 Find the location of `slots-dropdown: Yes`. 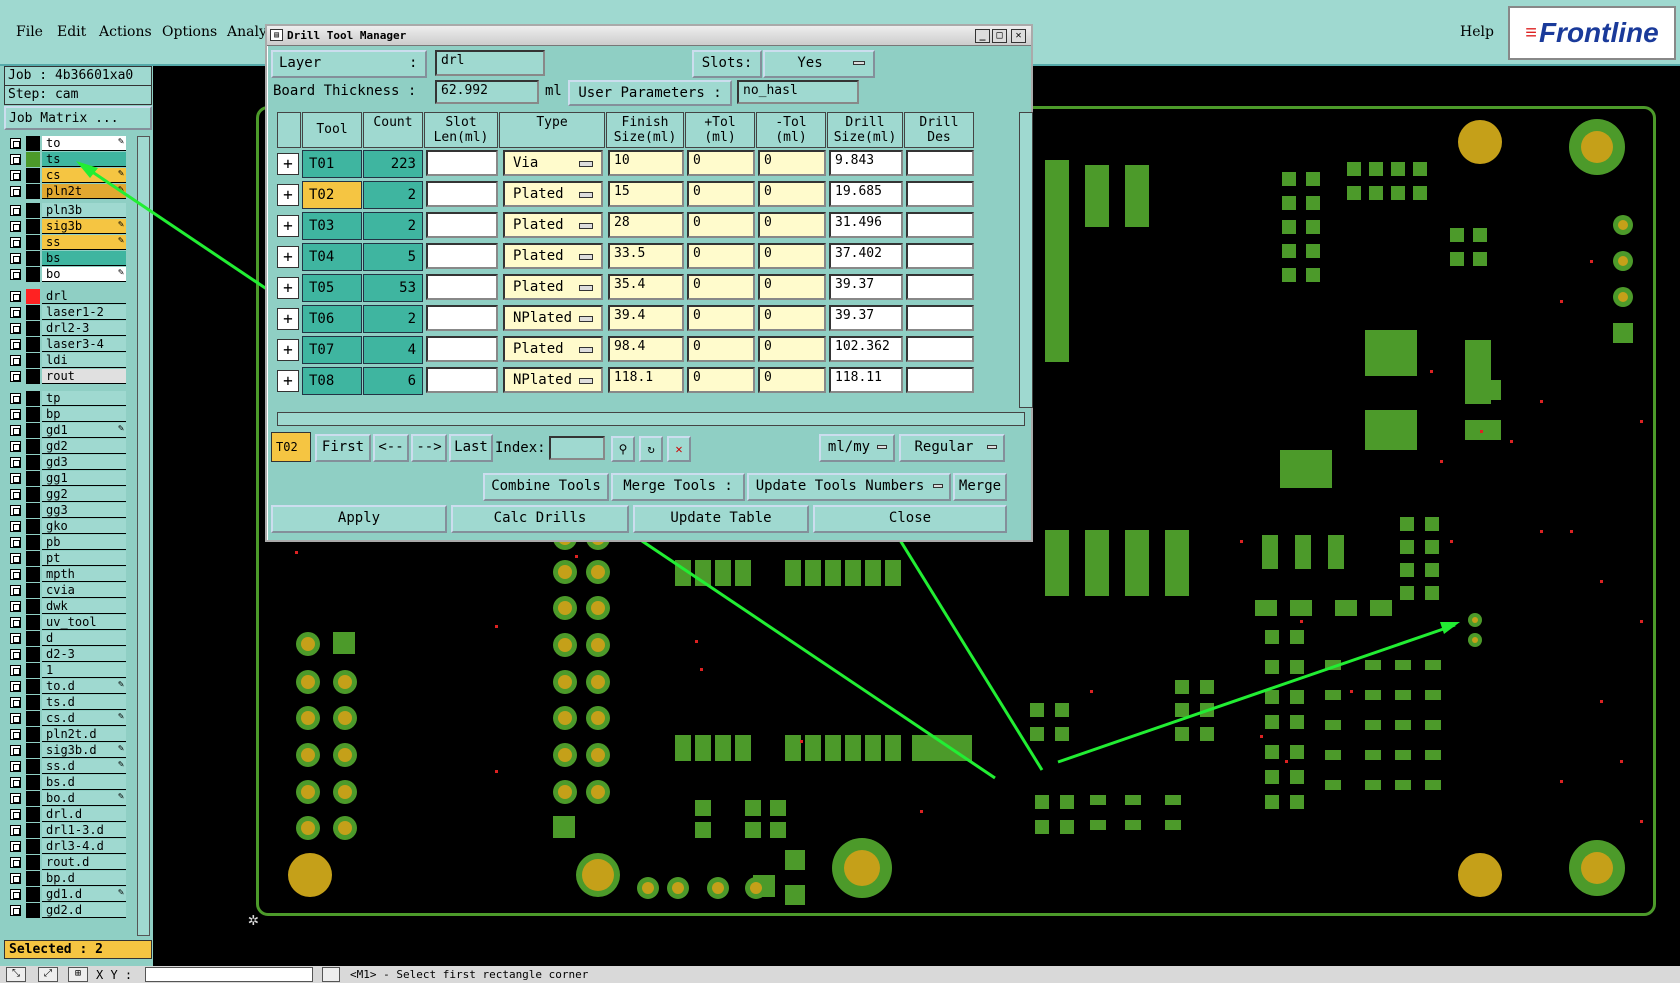

slots-dropdown: Yes is located at coordinates (819, 64).